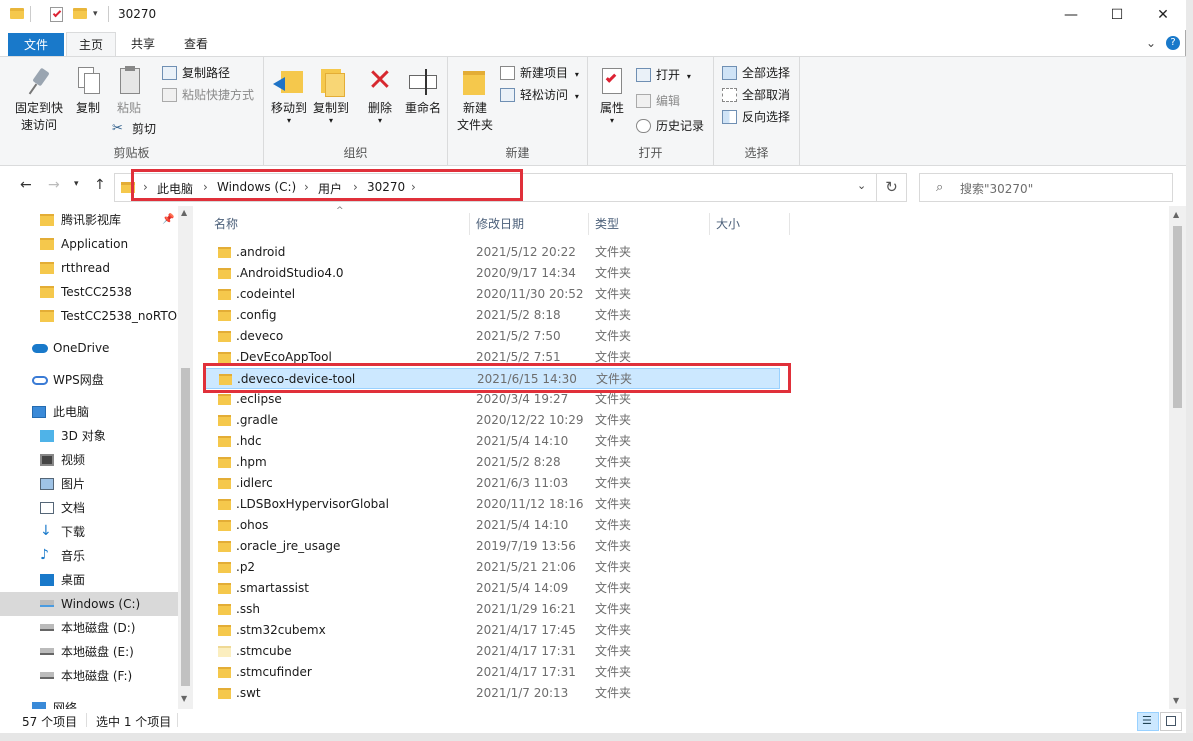  I want to click on nav-item-network: 网络, so click(89, 702).